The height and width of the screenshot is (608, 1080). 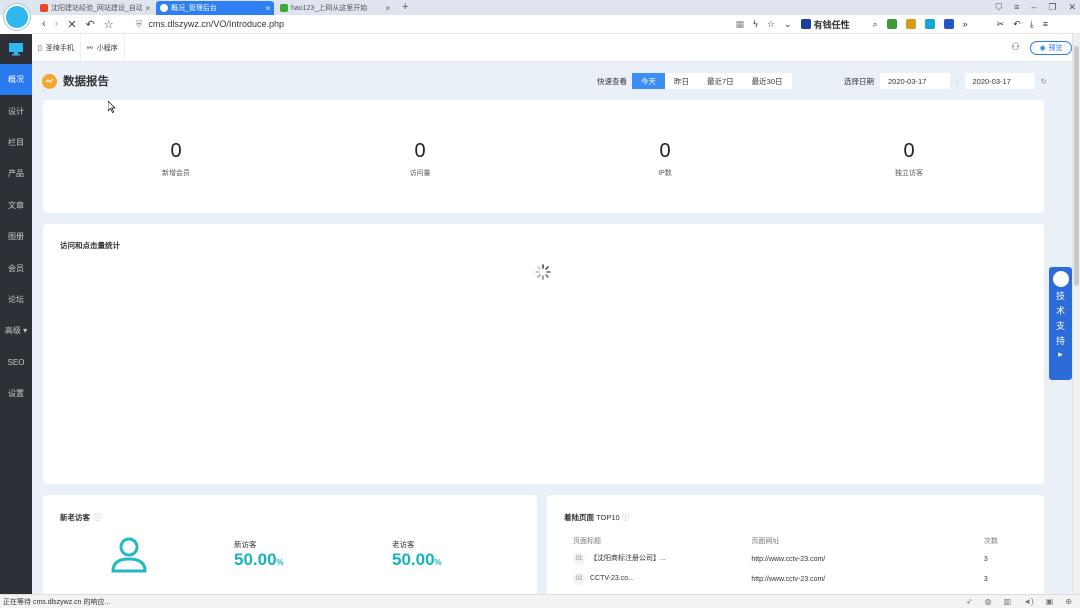 What do you see at coordinates (290, 544) in the screenshot?
I see `visitors-card: 新老访客 ⓘ 新访客 50.00% 老访客 50.00%` at bounding box center [290, 544].